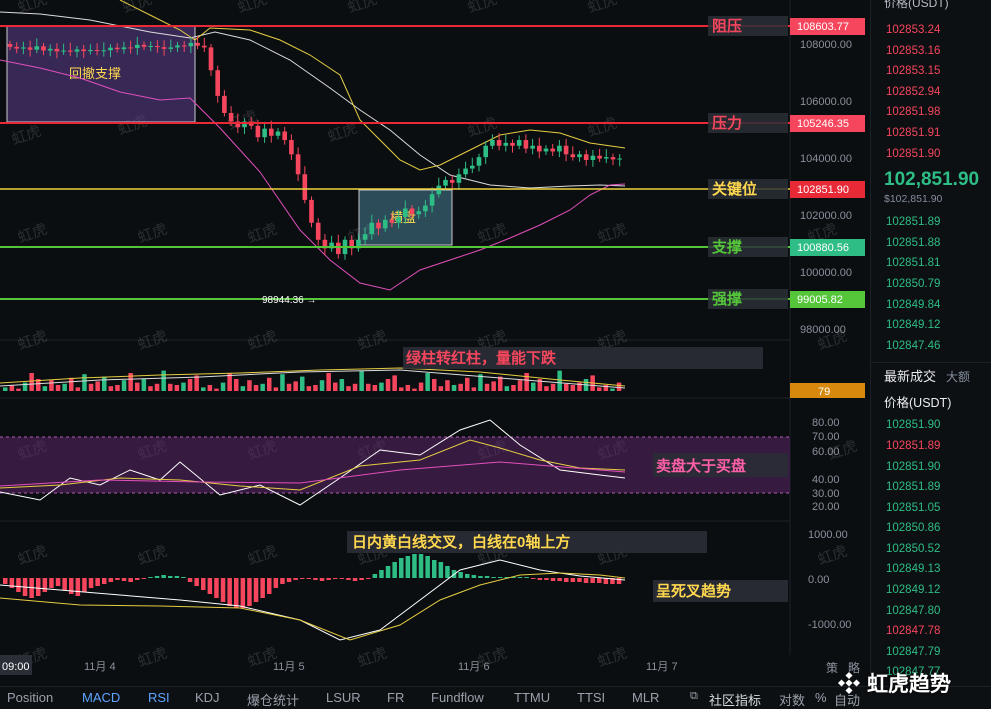  Describe the element at coordinates (958, 377) in the screenshot. I see `large-trades-tab: 大额` at that location.